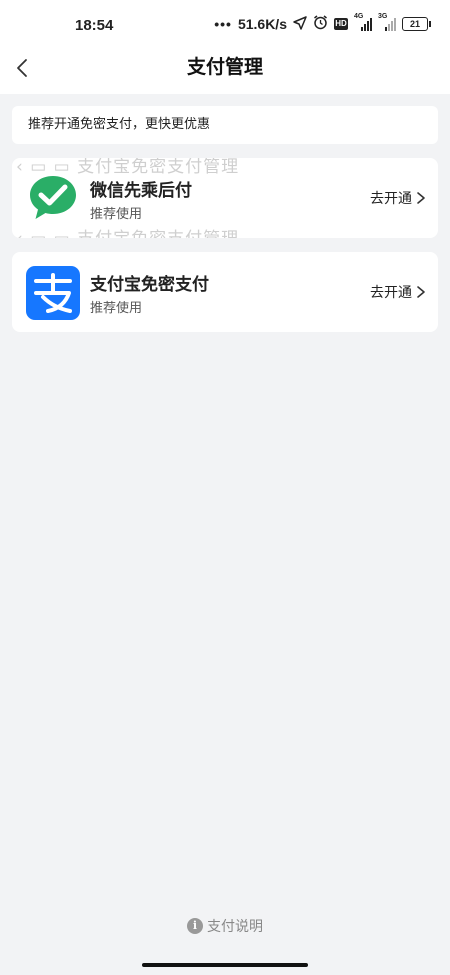  I want to click on ghost-text-bottom: ‹ ▭ ▭ 支付宝免密支付管理, so click(127, 231).